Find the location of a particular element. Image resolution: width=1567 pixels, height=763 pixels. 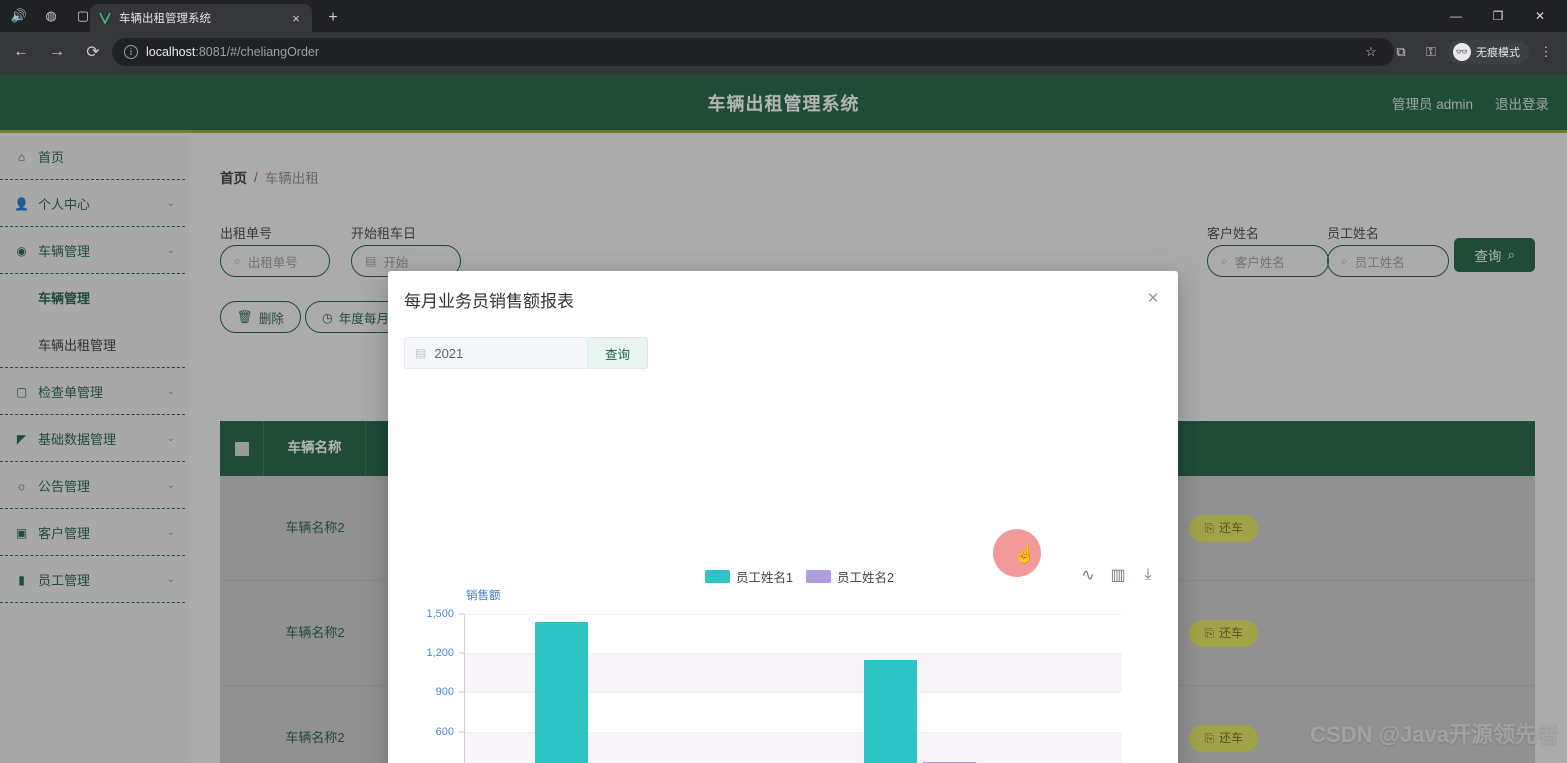

cursor-pointer-icon: ☝ is located at coordinates (1025, 554).